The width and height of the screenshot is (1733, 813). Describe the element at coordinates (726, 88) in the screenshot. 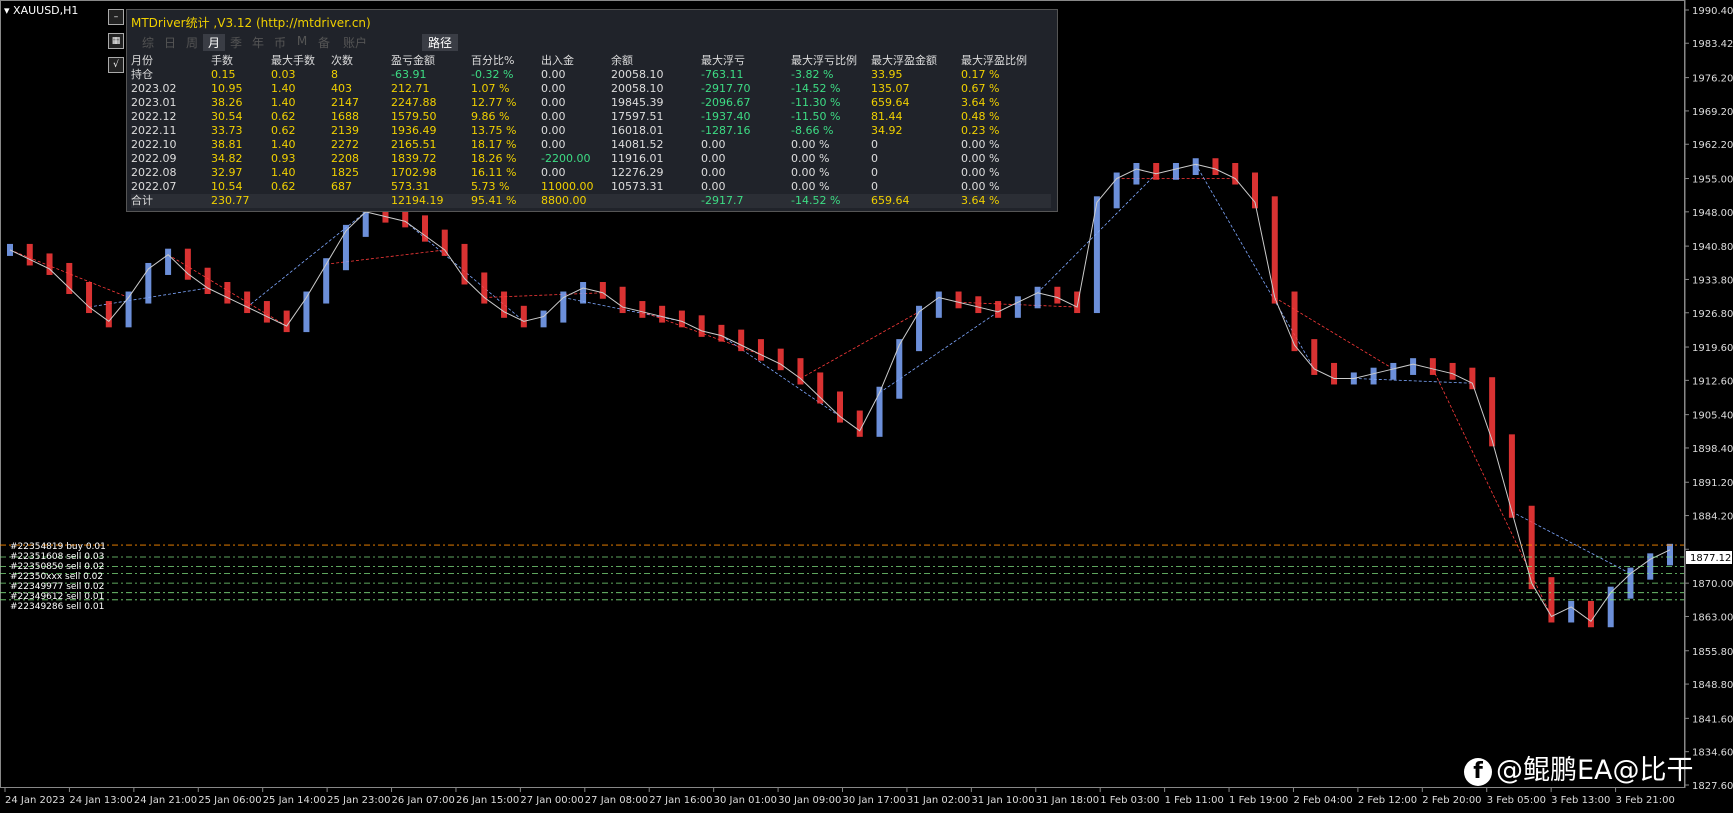

I see `table-cell: -2917.70` at that location.